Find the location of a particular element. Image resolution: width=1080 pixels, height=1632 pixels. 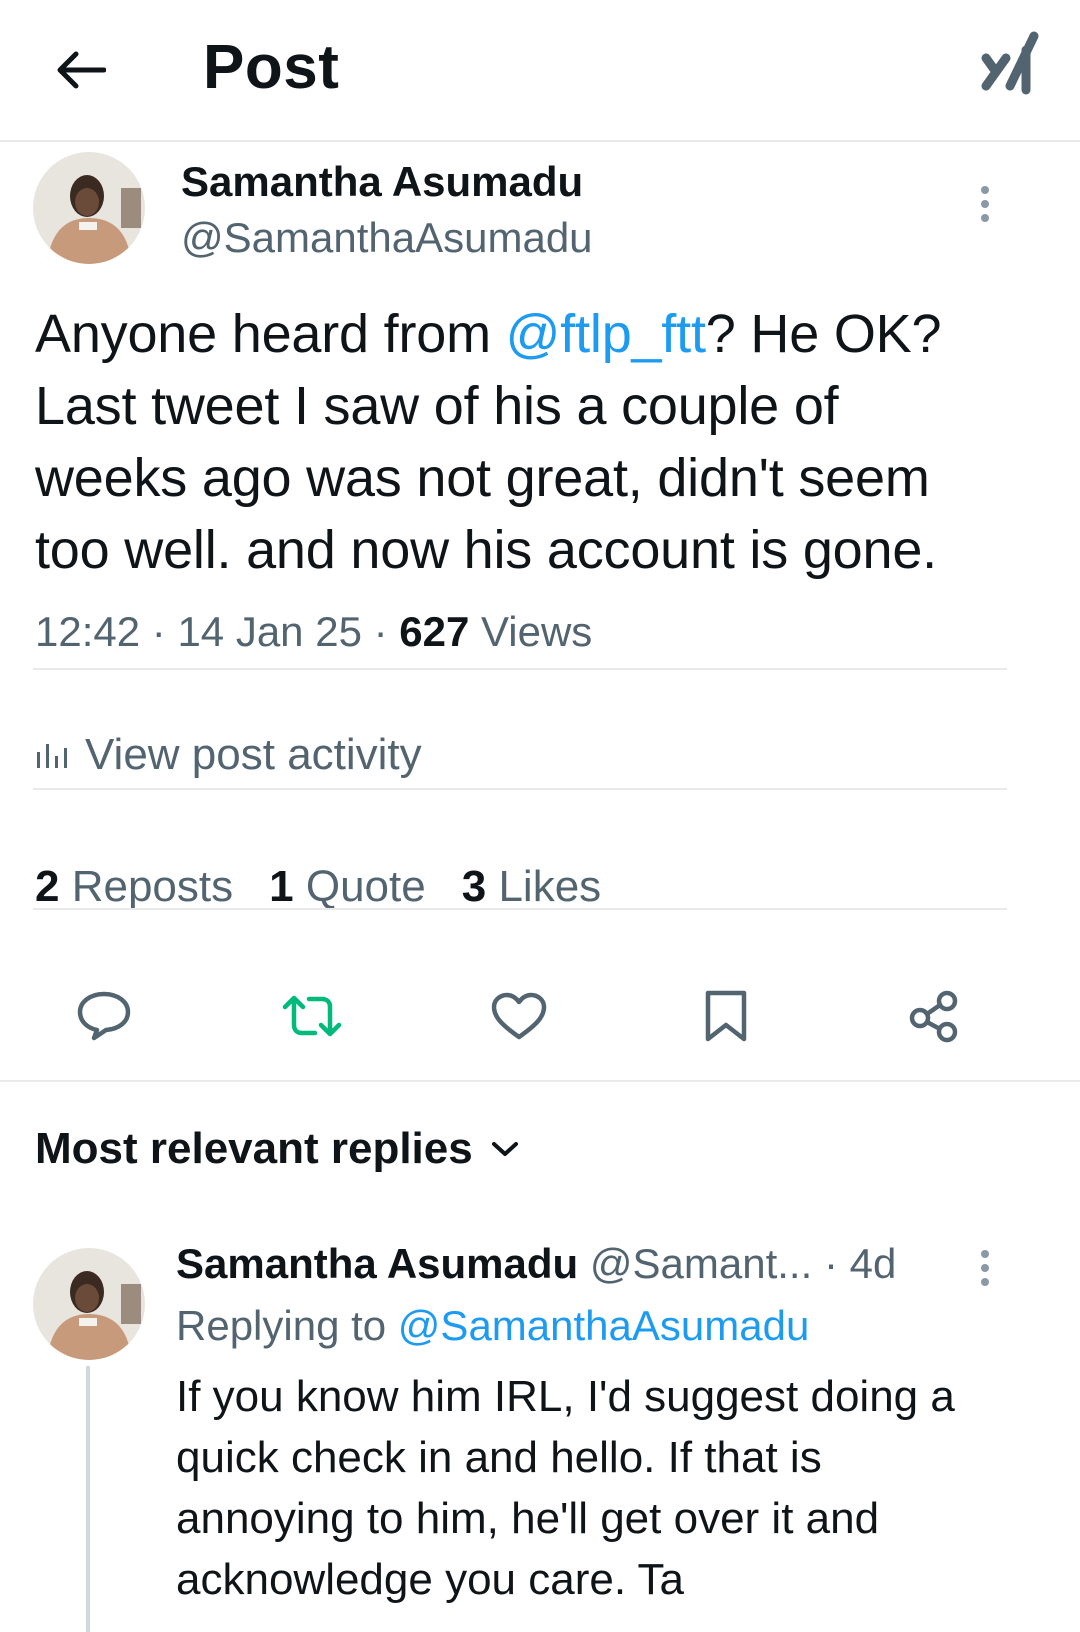

back-button is located at coordinates (80, 70).